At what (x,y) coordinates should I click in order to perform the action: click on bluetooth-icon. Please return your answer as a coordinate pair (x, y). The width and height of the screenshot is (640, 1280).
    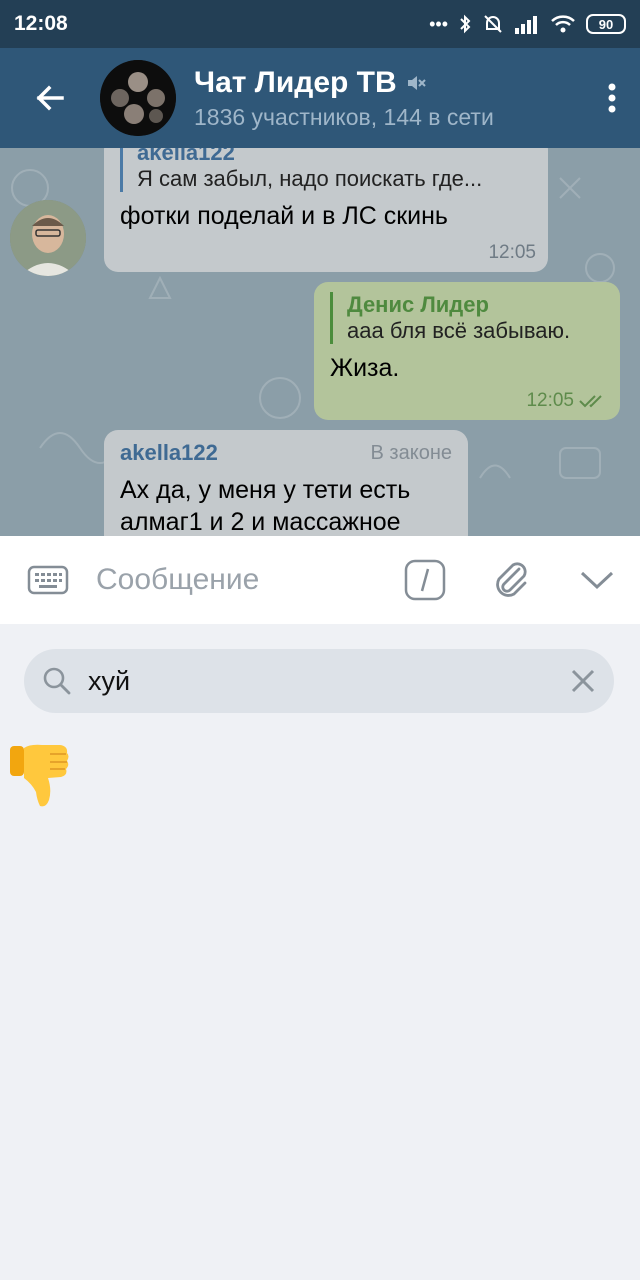
    Looking at the image, I should click on (465, 24).